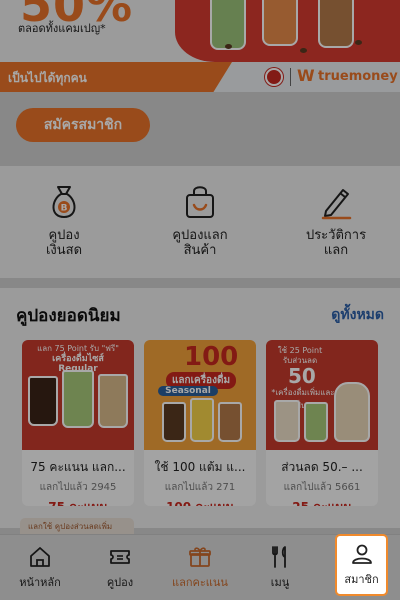  What do you see at coordinates (300, 350) in the screenshot?
I see `coupon-tag-line: ใช้ 25 Point` at bounding box center [300, 350].